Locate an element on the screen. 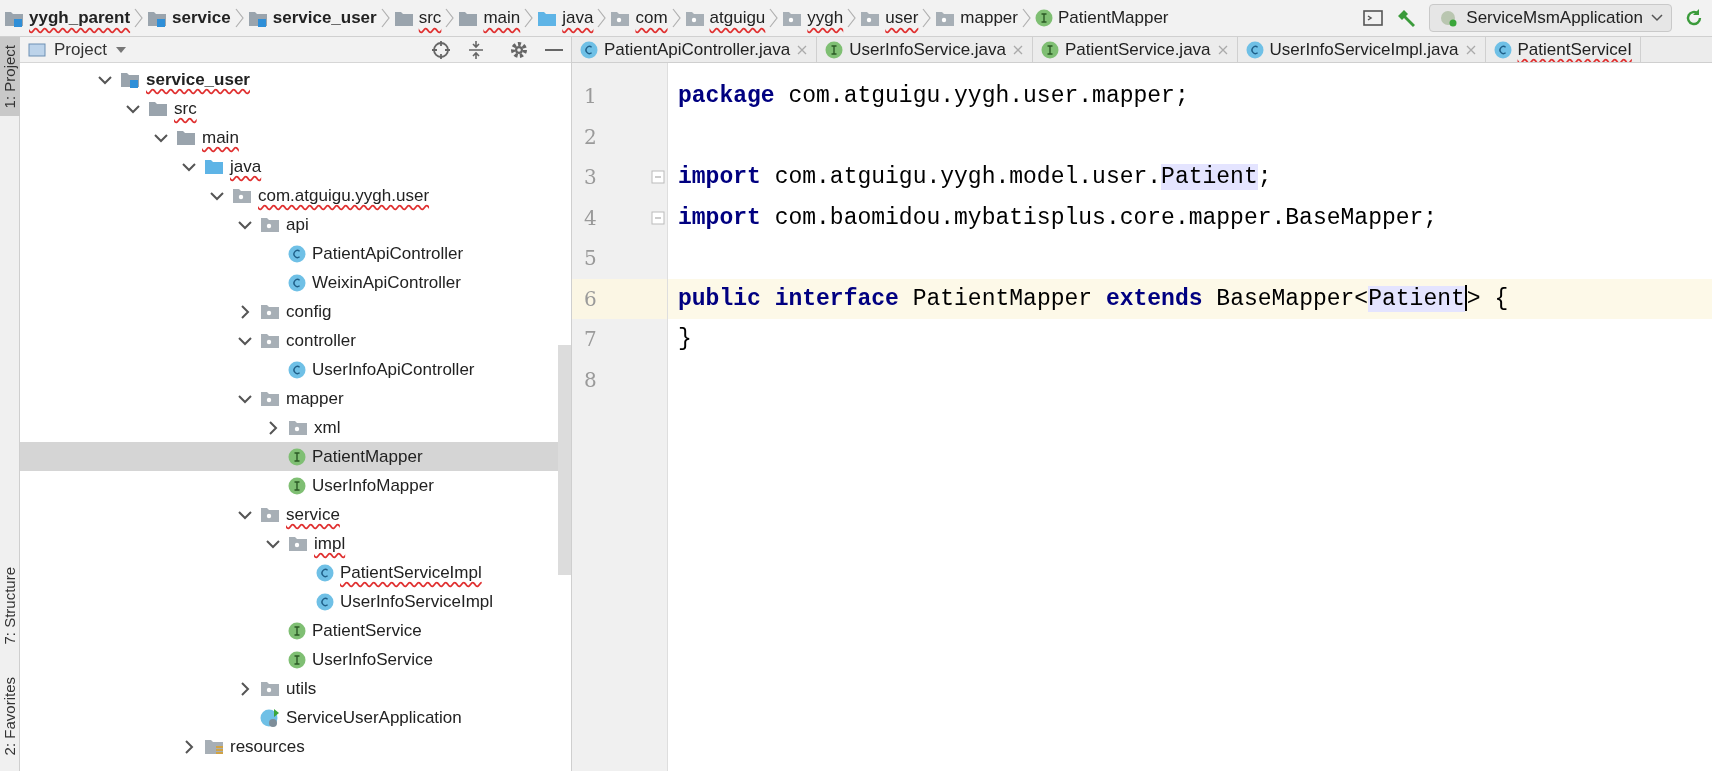 This screenshot has width=1712, height=771. tree-item: UserInfoServiceImpl is located at coordinates (289, 601).